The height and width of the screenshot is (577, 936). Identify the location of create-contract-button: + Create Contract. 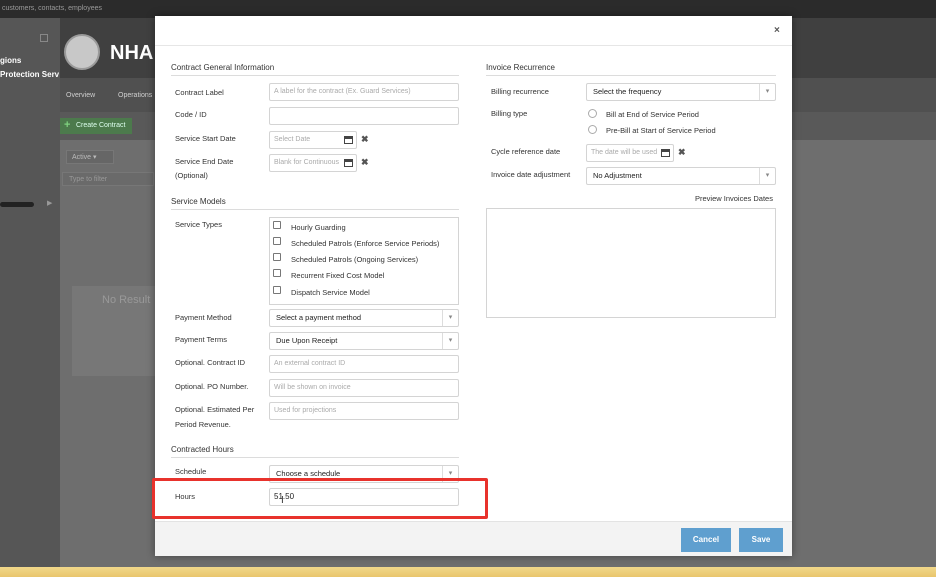
(96, 126).